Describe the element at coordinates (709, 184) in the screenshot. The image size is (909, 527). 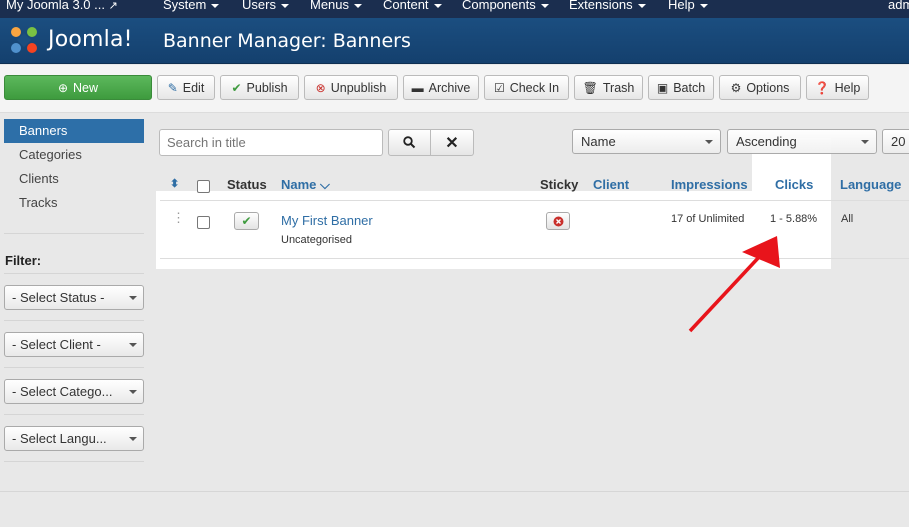
I see `impressions-column-header: Impressions` at that location.